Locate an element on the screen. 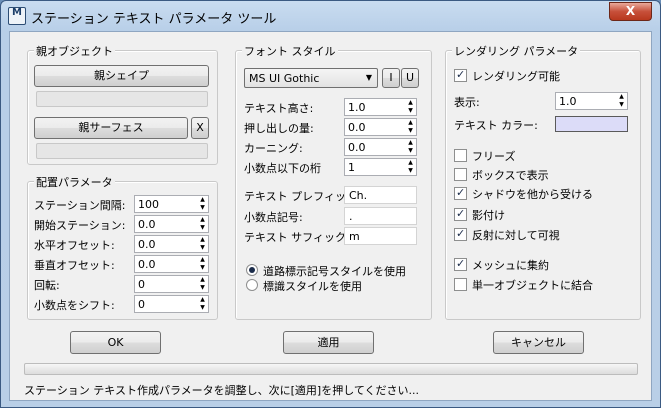  chevron-down-icon: ▼ is located at coordinates (368, 77).